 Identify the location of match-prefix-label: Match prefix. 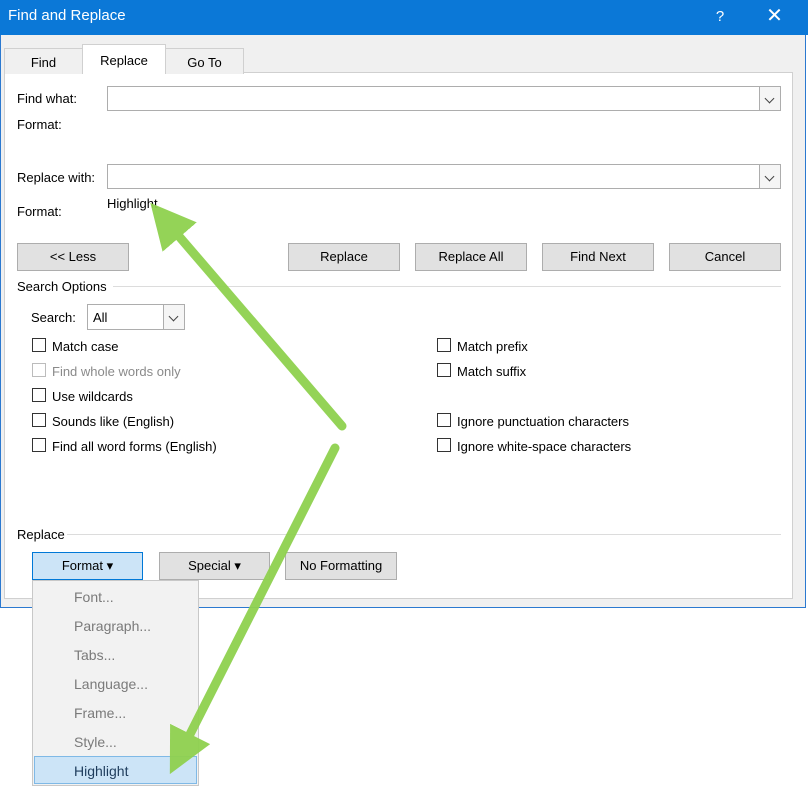
(492, 346).